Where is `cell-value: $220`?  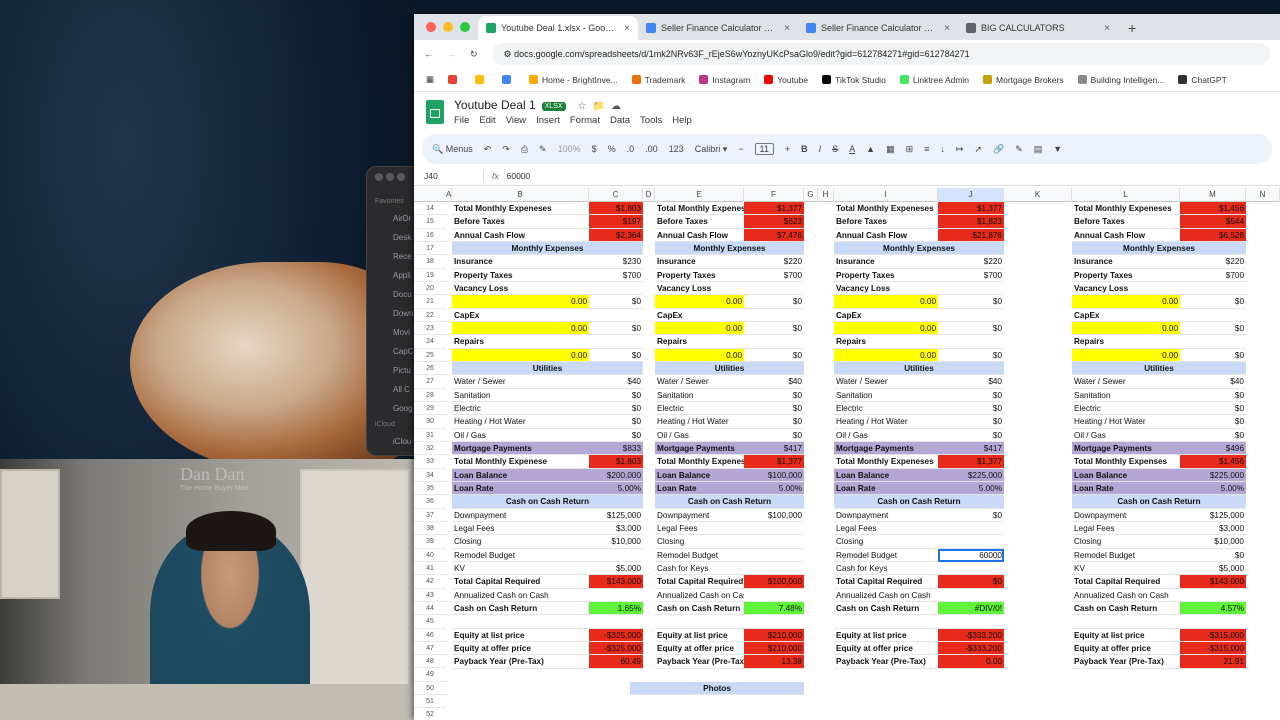
cell-value: $220 is located at coordinates (774, 262).